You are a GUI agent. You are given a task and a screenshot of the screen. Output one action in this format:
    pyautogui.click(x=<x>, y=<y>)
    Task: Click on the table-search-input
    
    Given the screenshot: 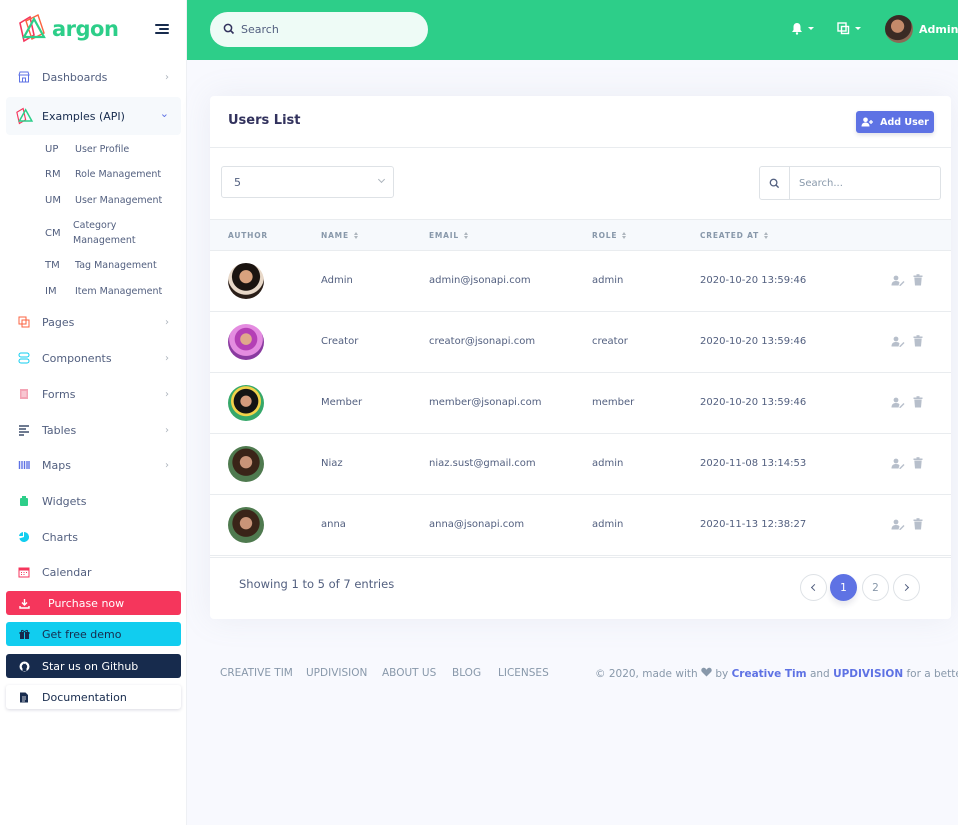 What is the action you would take?
    pyautogui.click(x=869, y=183)
    